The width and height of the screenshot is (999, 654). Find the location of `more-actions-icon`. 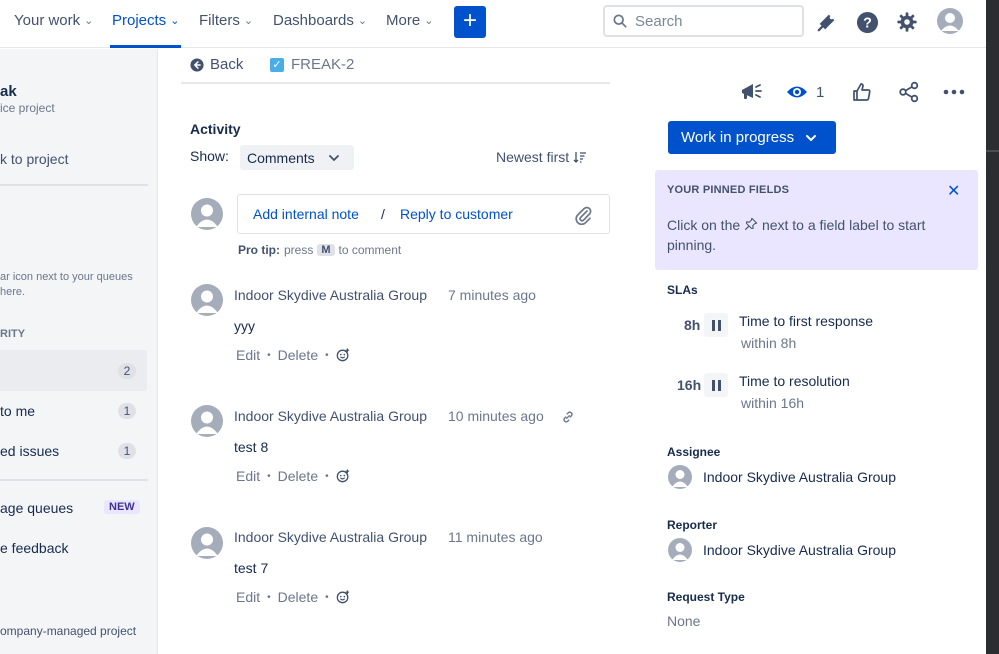

more-actions-icon is located at coordinates (954, 92).